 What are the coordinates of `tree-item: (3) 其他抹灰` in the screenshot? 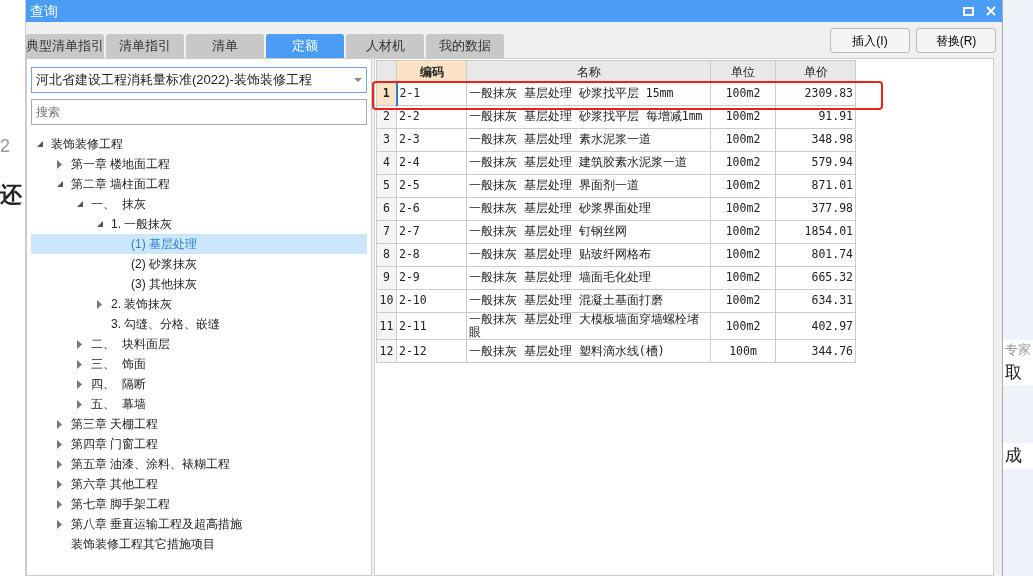 It's located at (164, 284).